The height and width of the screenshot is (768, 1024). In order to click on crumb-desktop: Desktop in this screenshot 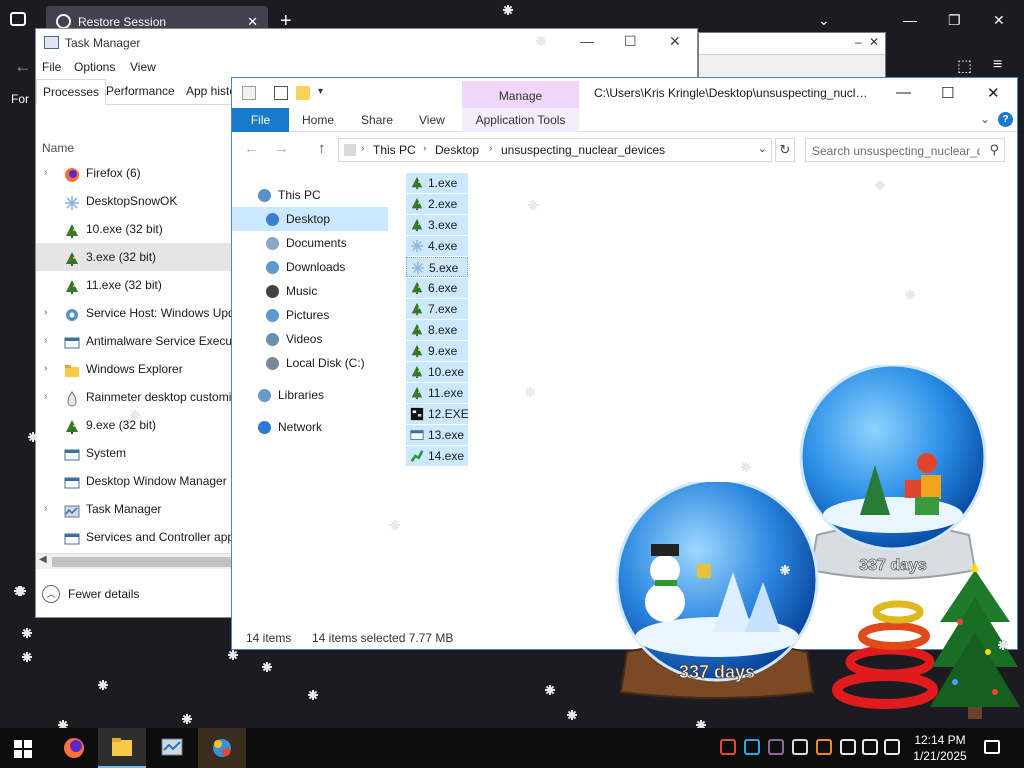, I will do `click(457, 150)`.